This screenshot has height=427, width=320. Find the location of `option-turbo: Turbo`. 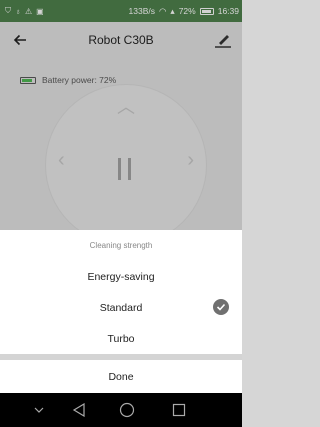

option-turbo: Turbo is located at coordinates (121, 338).